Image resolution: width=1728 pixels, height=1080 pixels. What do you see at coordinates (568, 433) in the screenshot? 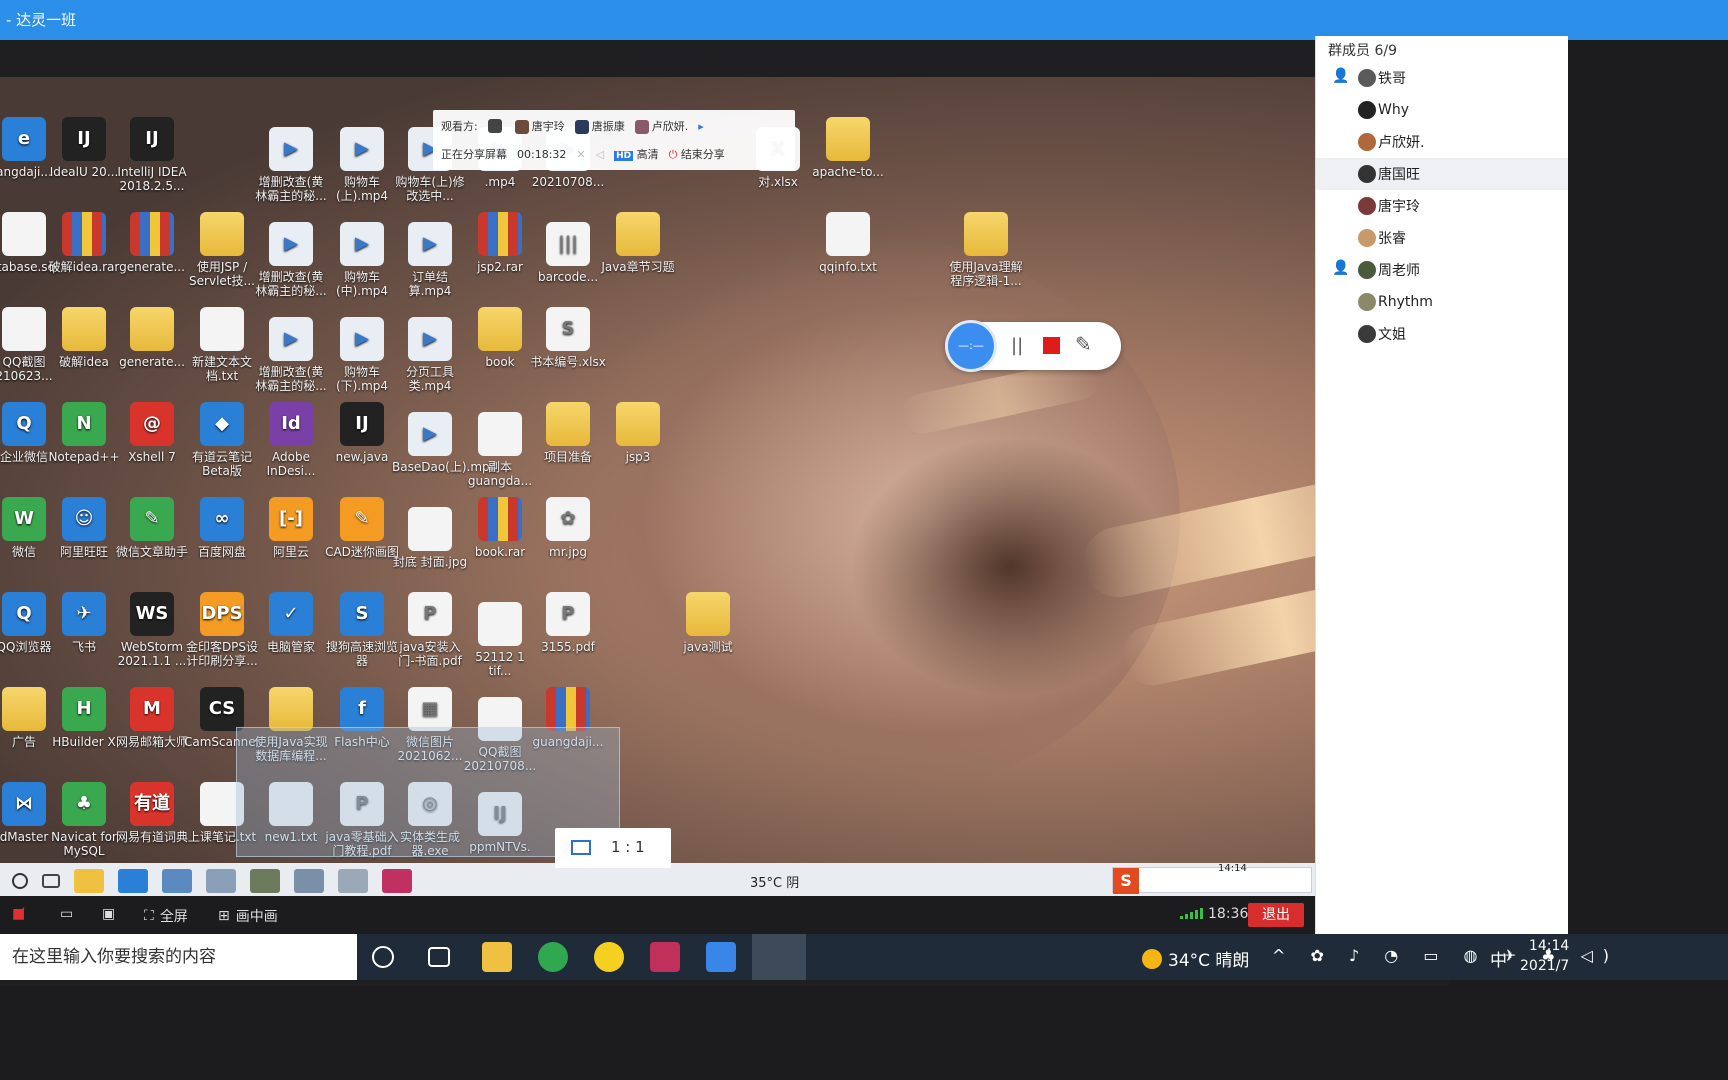
I see `desktop-icon: 项目准备` at bounding box center [568, 433].